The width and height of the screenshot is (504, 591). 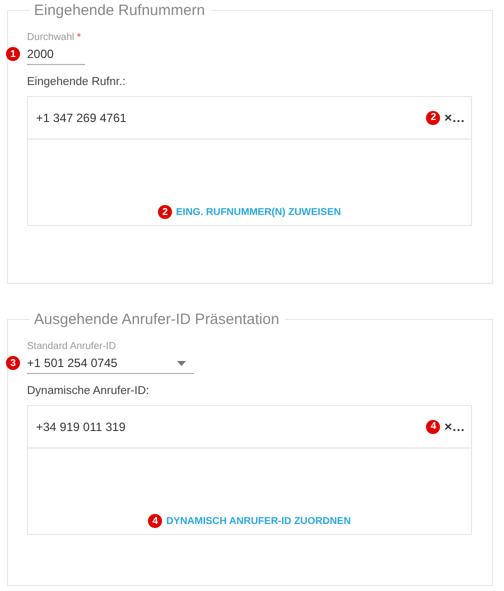 I want to click on number-badge: 1, so click(x=13, y=54).